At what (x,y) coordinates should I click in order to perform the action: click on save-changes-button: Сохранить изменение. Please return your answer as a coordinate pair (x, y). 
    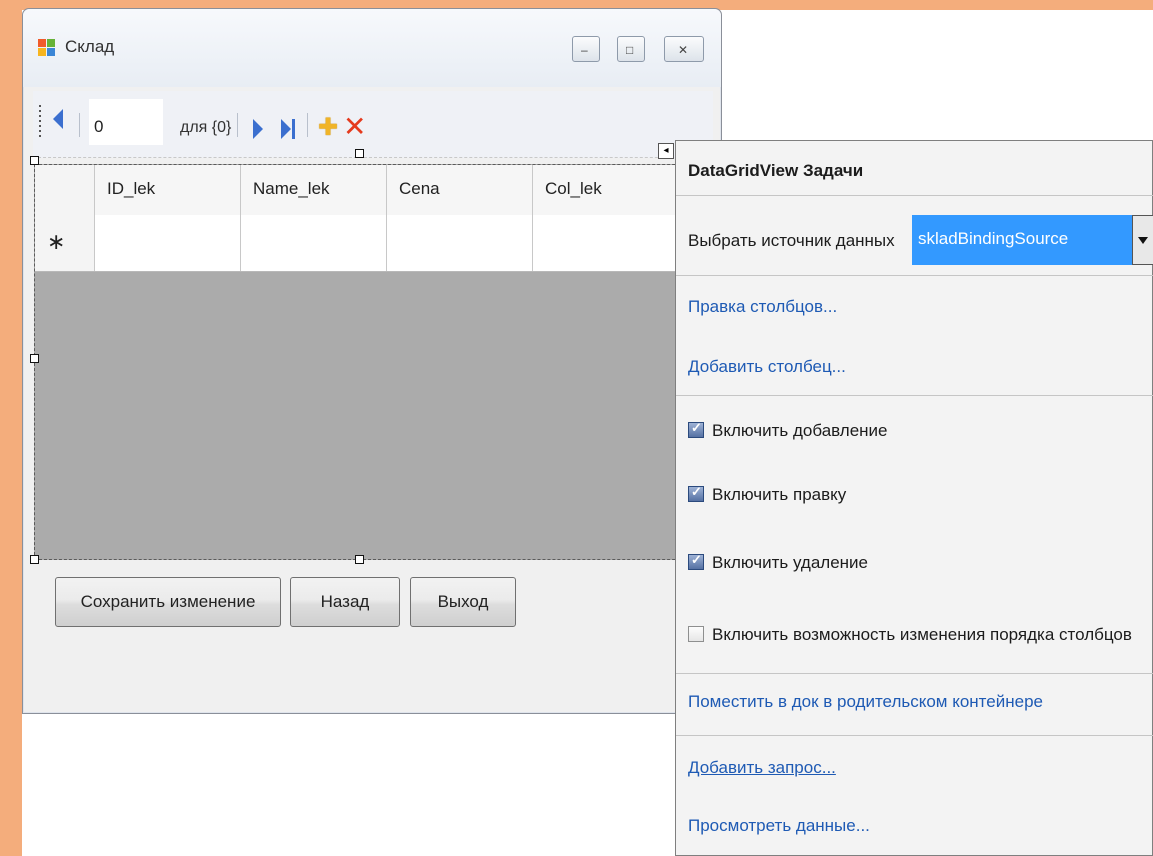
    Looking at the image, I should click on (168, 602).